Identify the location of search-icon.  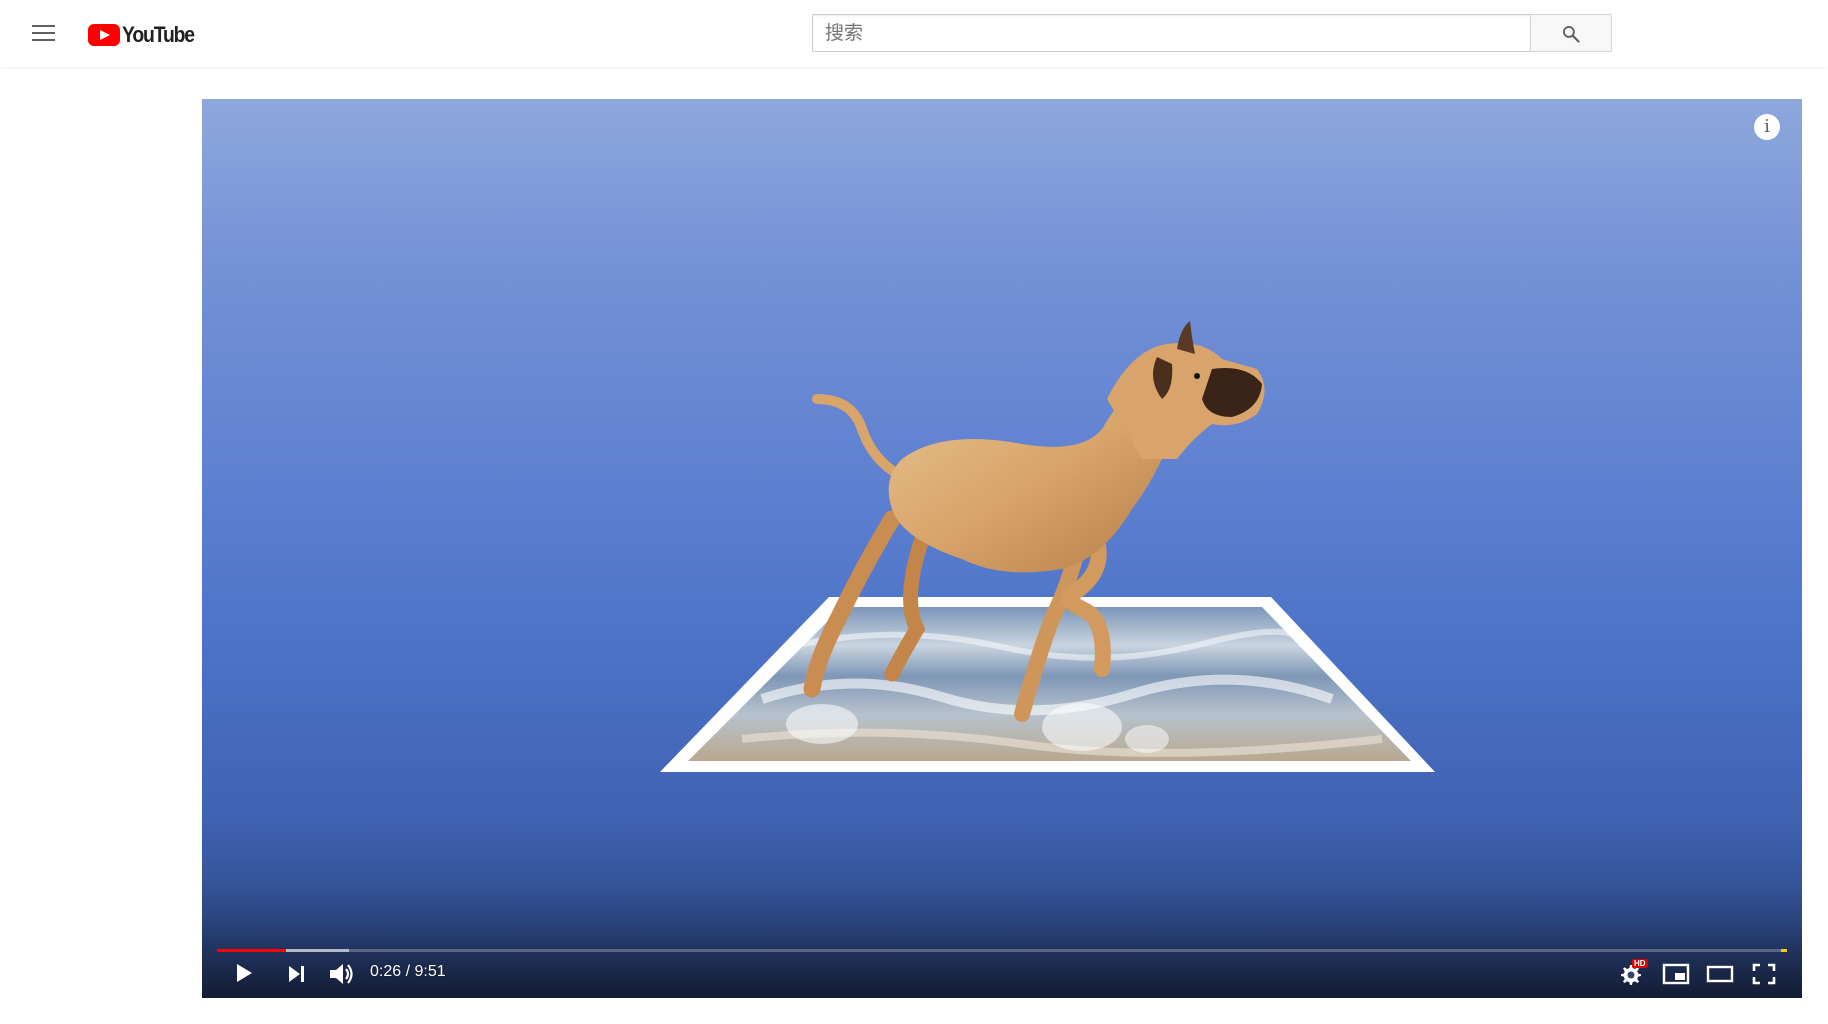
(1571, 34).